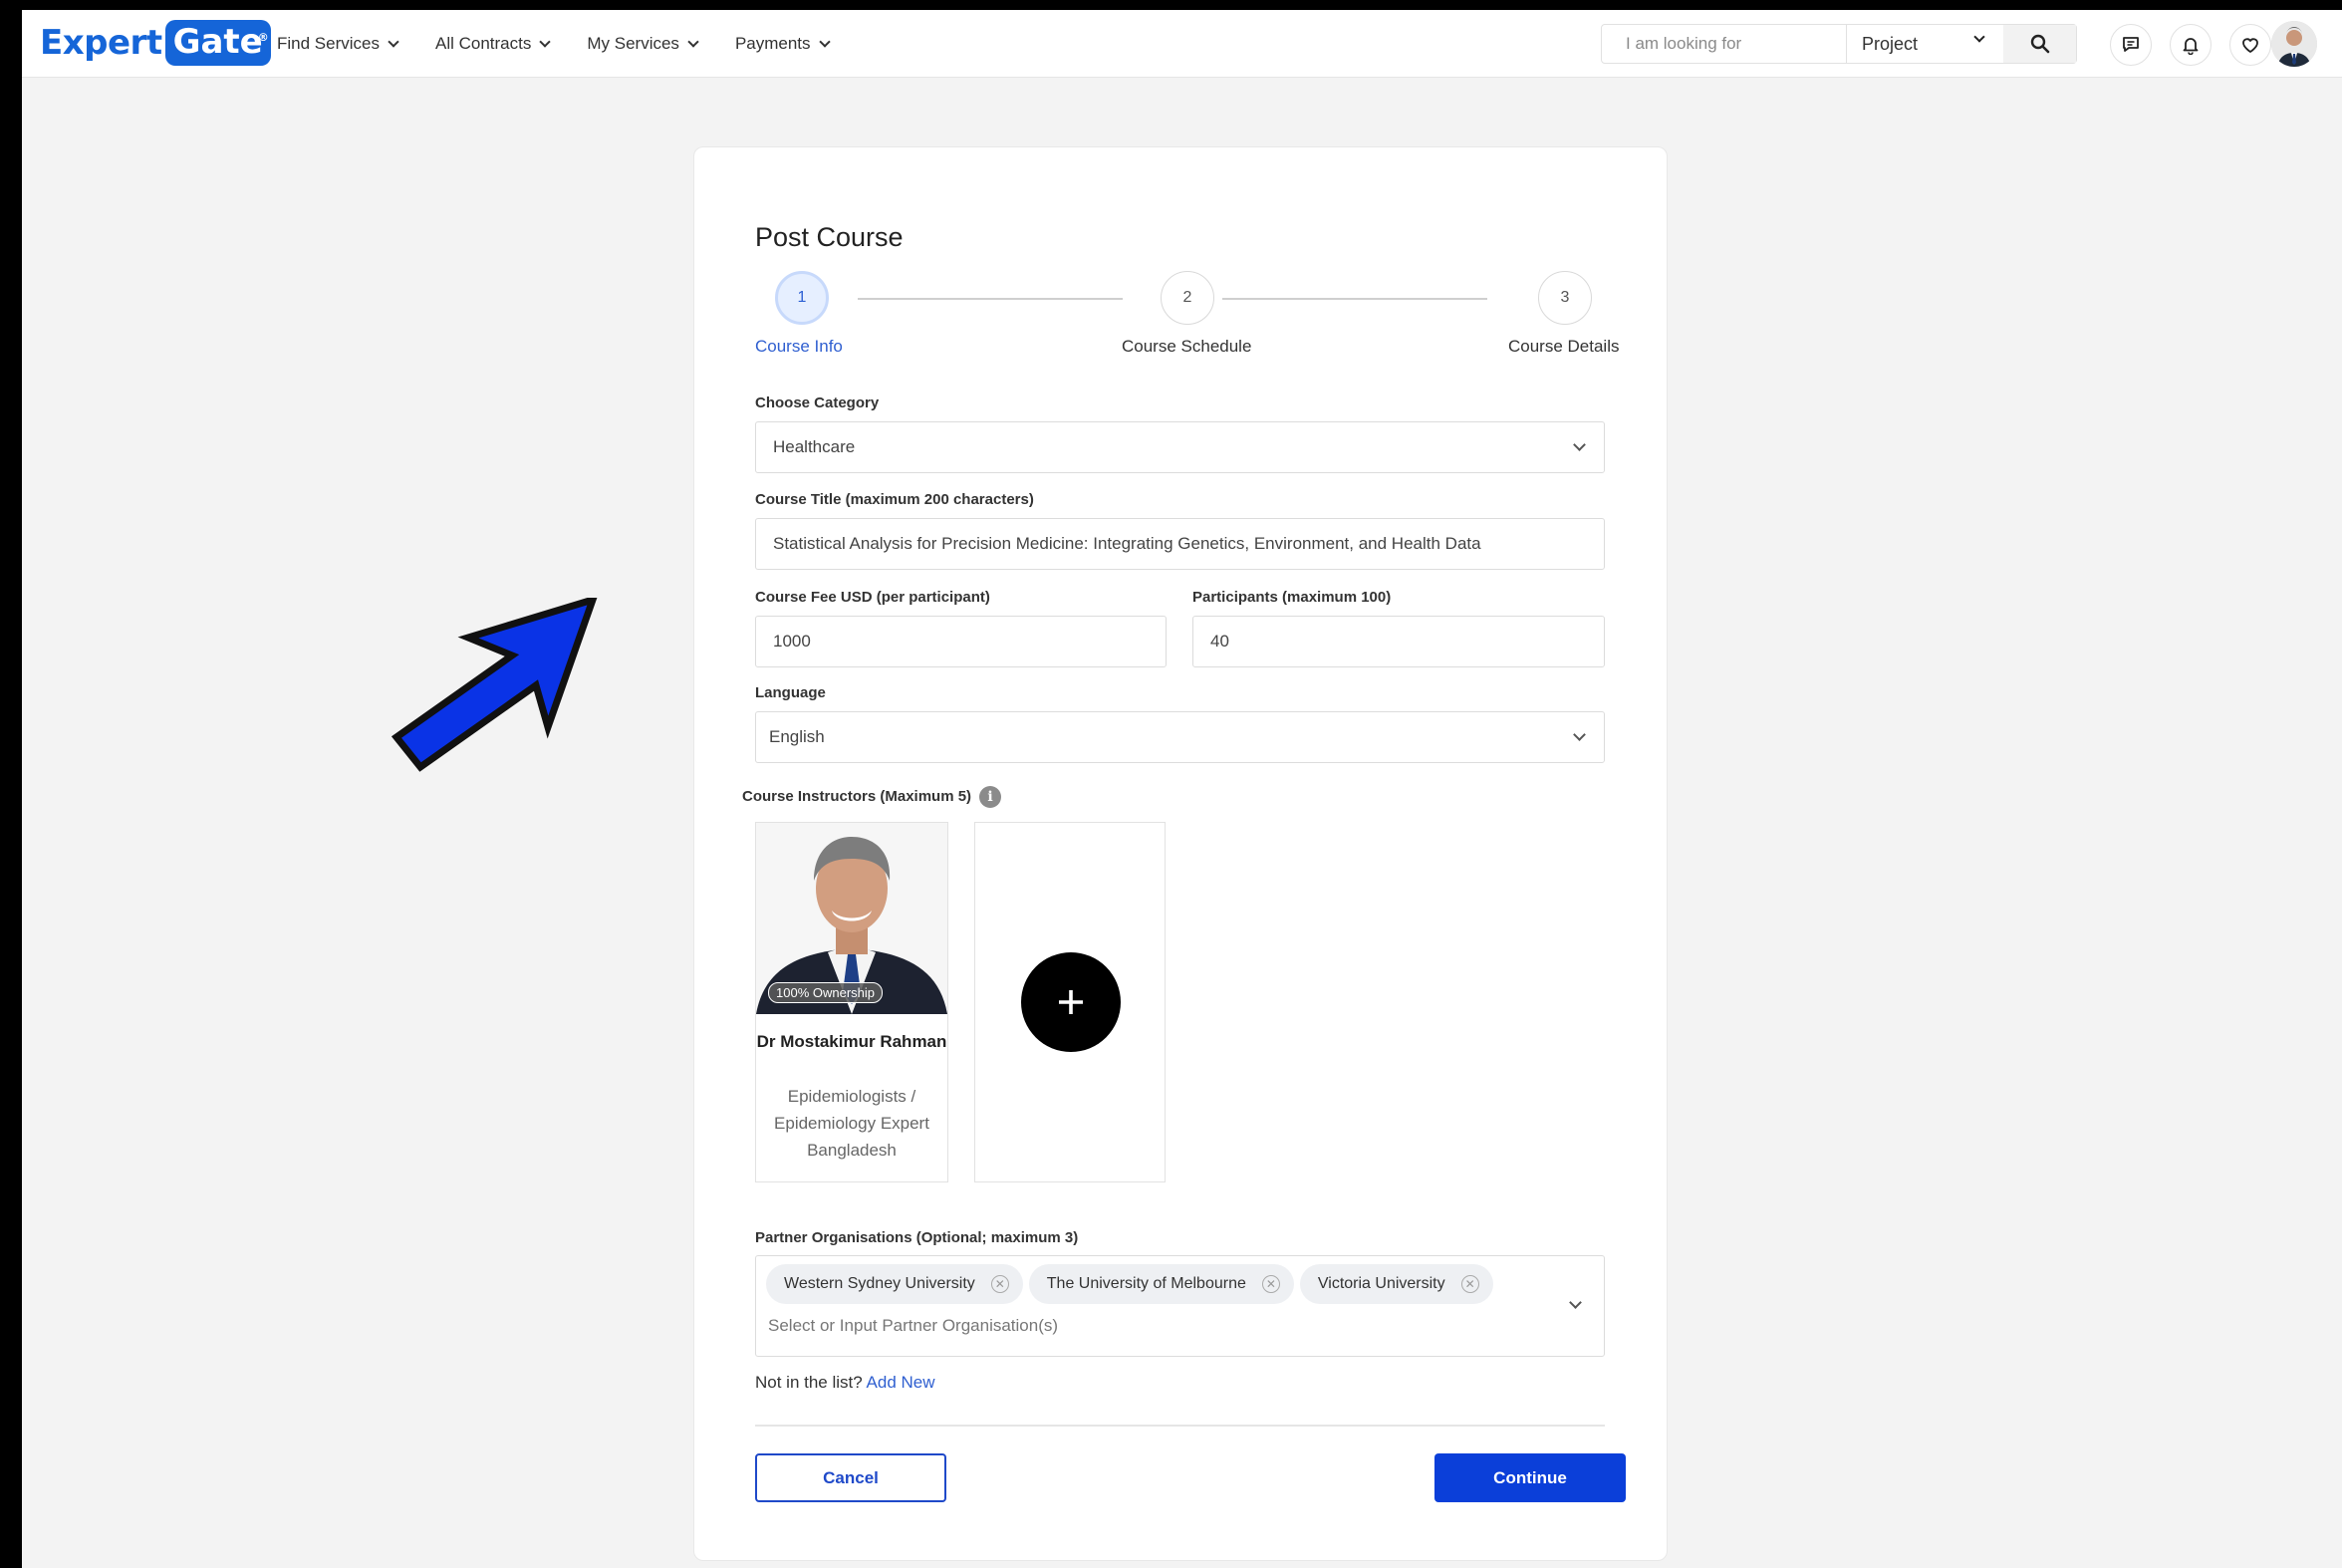  Describe the element at coordinates (901, 1382) in the screenshot. I see `add-new-link: Add New` at that location.